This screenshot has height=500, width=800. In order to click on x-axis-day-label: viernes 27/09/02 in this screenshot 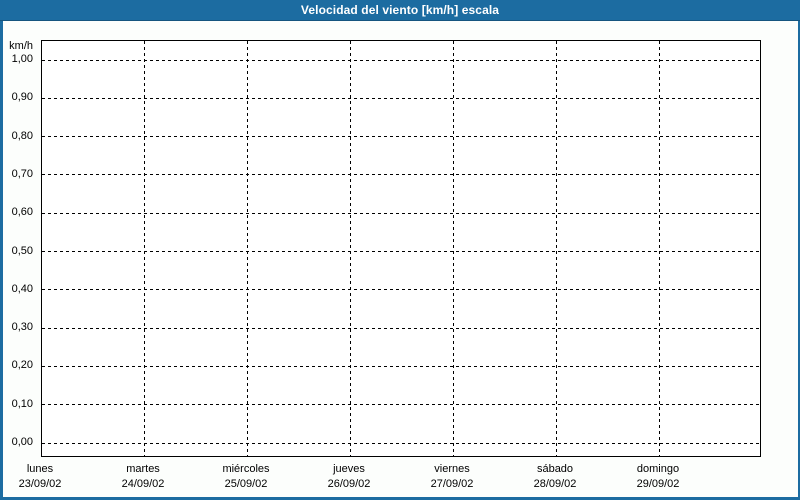, I will do `click(452, 477)`.